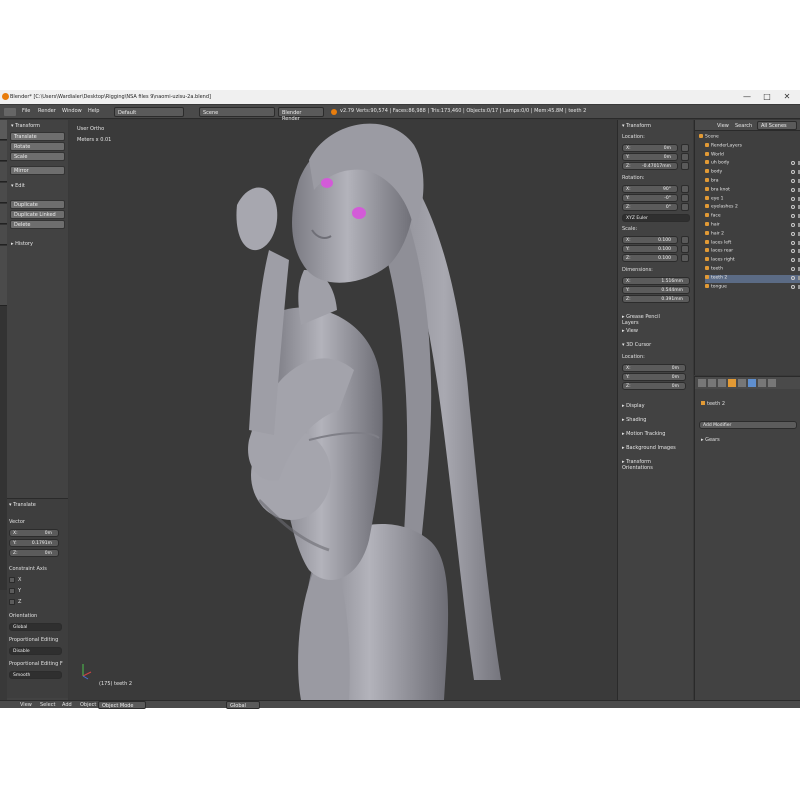 The image size is (800, 800). What do you see at coordinates (732, 383) in the screenshot?
I see `object-tab-icon` at bounding box center [732, 383].